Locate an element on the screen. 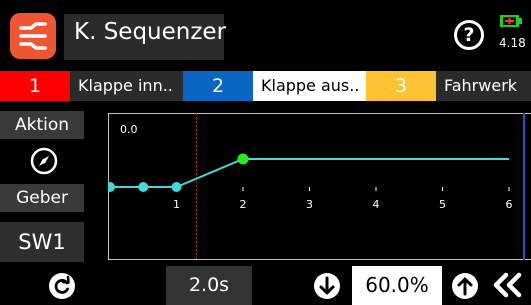  source-label: Geber is located at coordinates (42, 198).